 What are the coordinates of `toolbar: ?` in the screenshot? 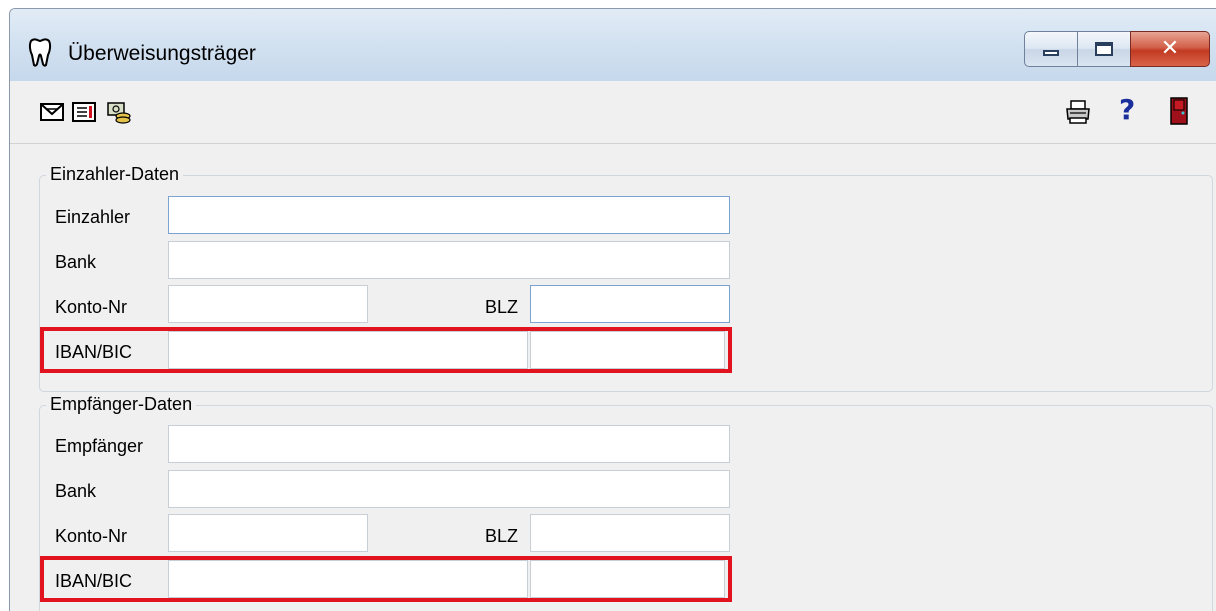 It's located at (613, 112).